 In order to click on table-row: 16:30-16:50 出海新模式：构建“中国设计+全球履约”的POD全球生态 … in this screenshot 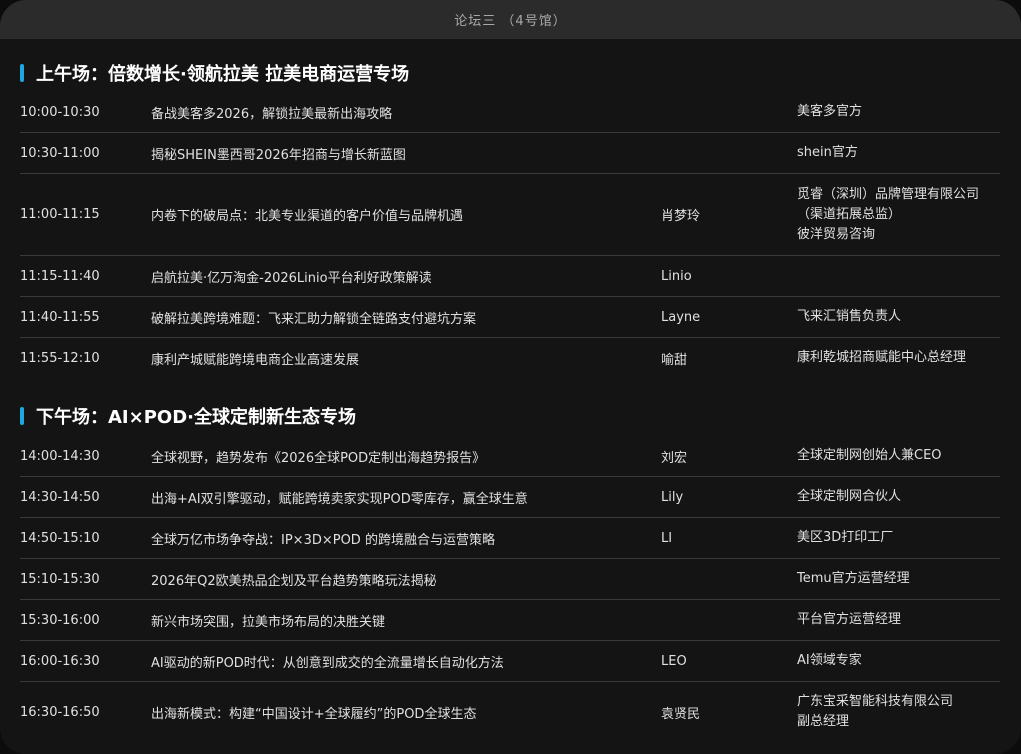, I will do `click(510, 712)`.